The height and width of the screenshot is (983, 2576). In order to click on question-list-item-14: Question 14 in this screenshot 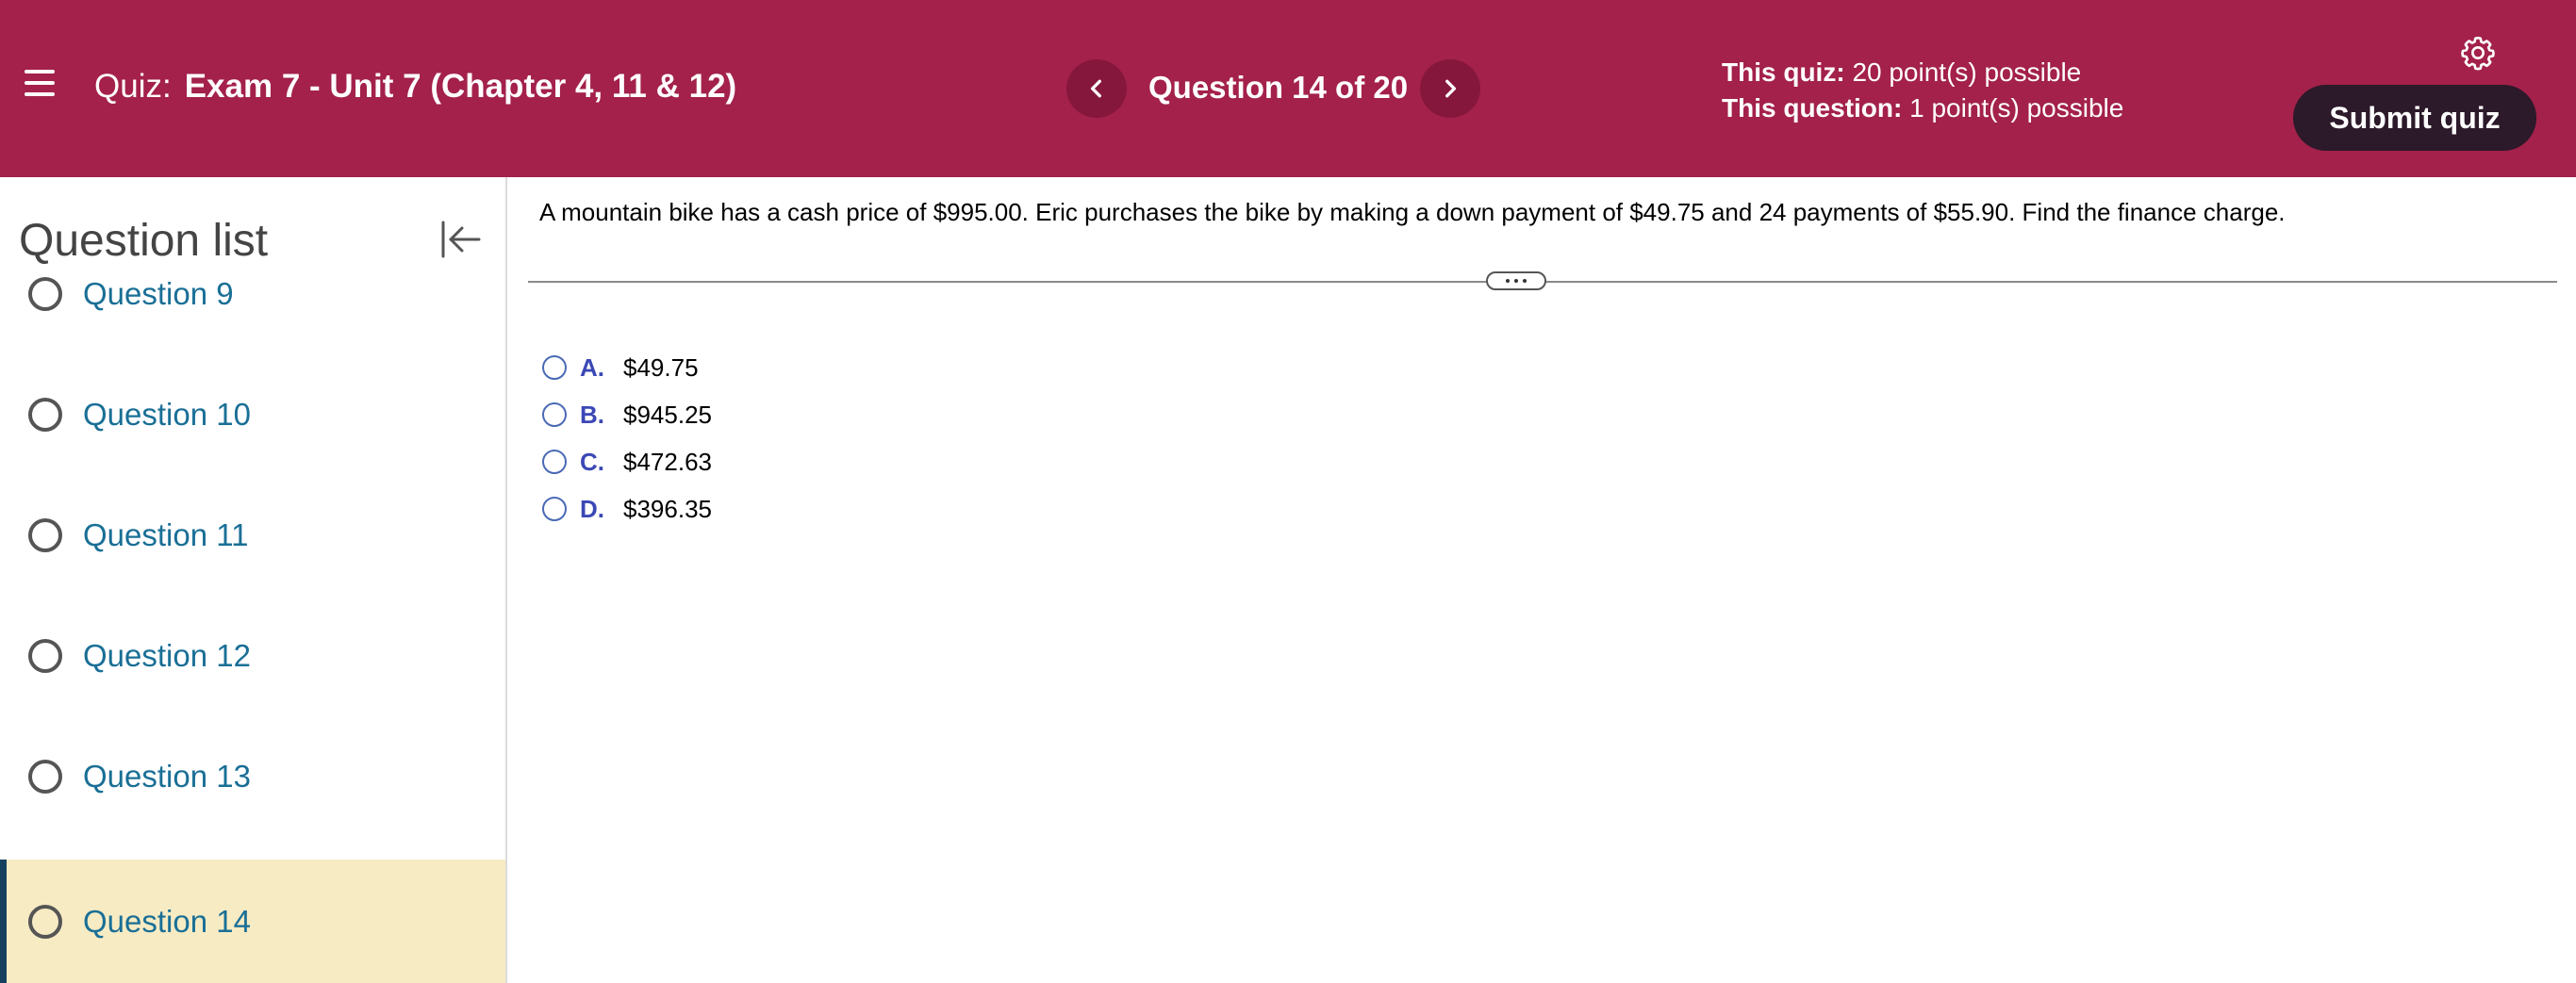, I will do `click(252, 921)`.